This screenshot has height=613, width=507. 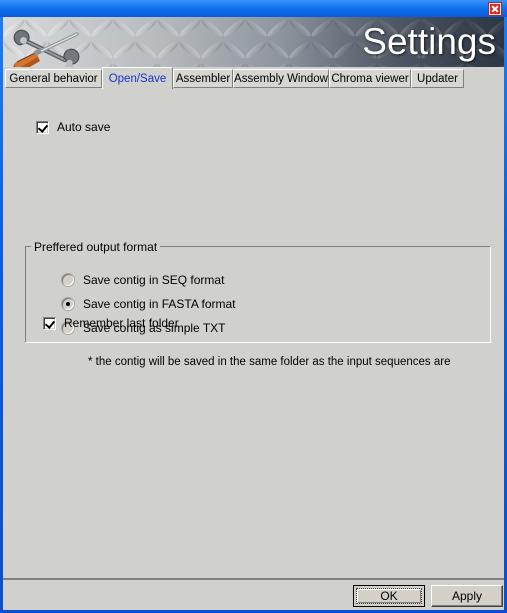 I want to click on radio-row-seq: Save contig in SEQ format, so click(x=143, y=280).